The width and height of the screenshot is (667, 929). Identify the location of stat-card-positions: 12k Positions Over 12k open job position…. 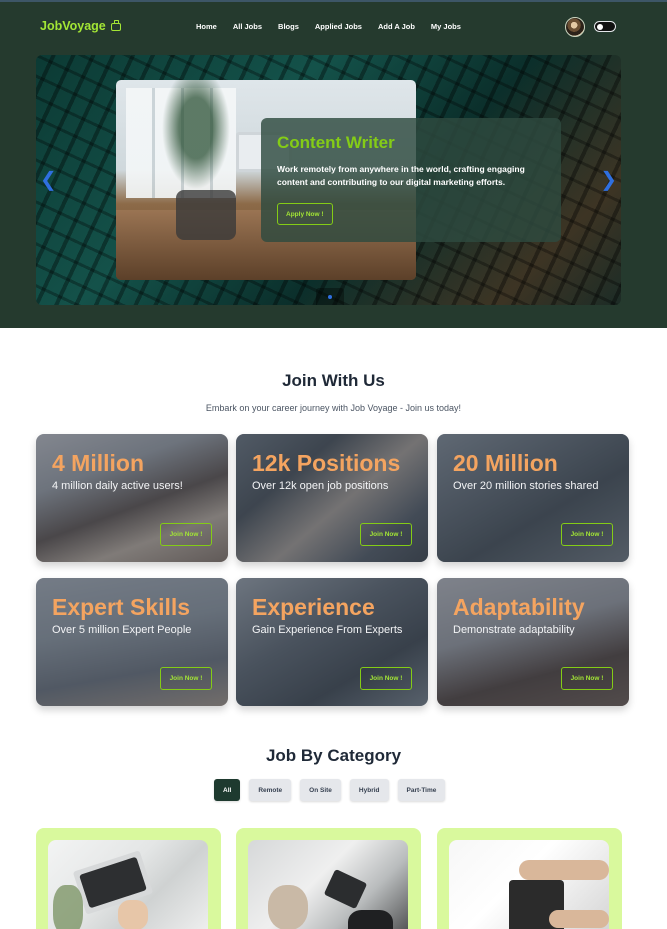
(332, 498).